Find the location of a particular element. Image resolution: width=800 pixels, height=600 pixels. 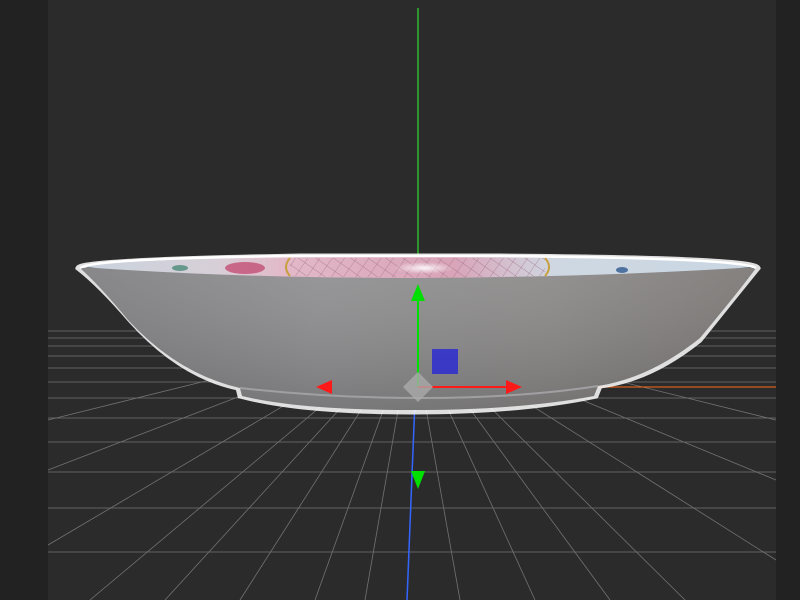

gizmo-y-arrow-down is located at coordinates (418, 480).